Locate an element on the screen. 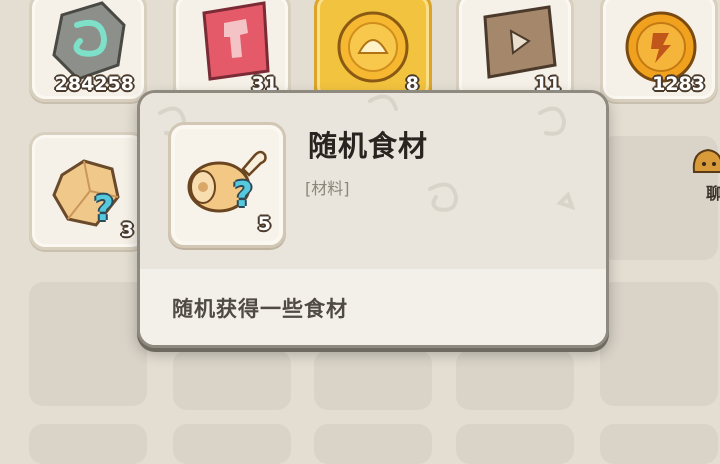 The image size is (720, 464). side-chat-button: 聊 is located at coordinates (704, 172).